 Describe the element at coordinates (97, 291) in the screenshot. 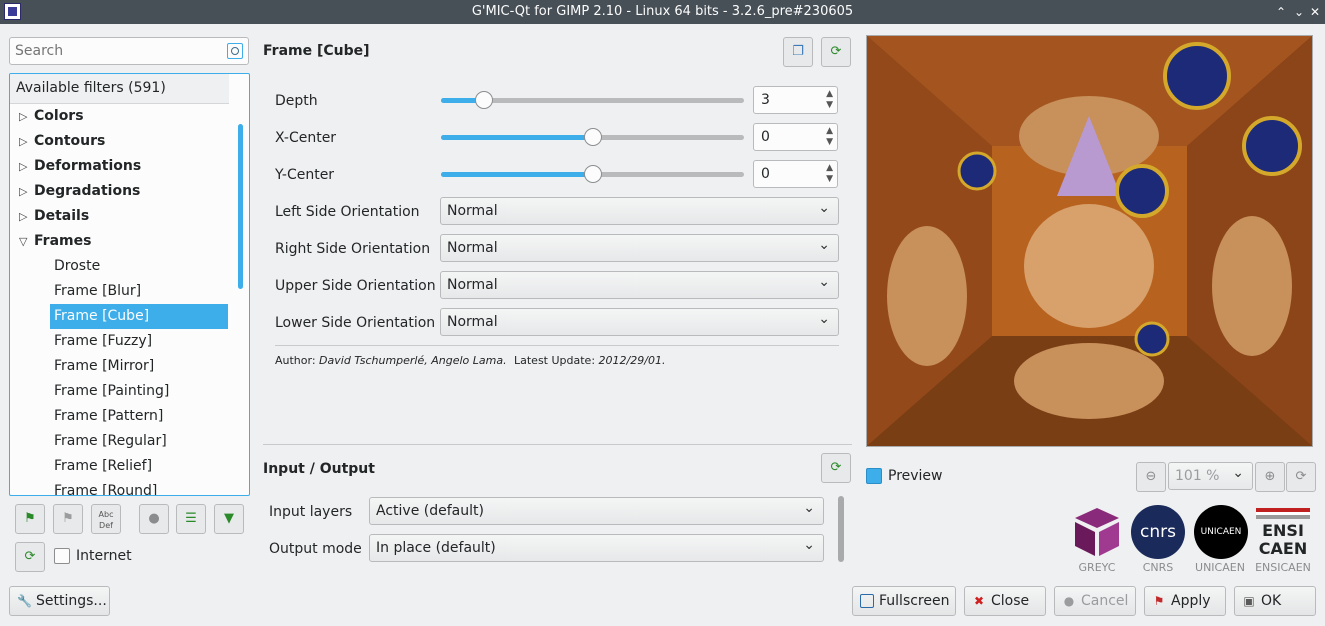

I see `filter-item-frame-blur: Frame [Blur]` at that location.